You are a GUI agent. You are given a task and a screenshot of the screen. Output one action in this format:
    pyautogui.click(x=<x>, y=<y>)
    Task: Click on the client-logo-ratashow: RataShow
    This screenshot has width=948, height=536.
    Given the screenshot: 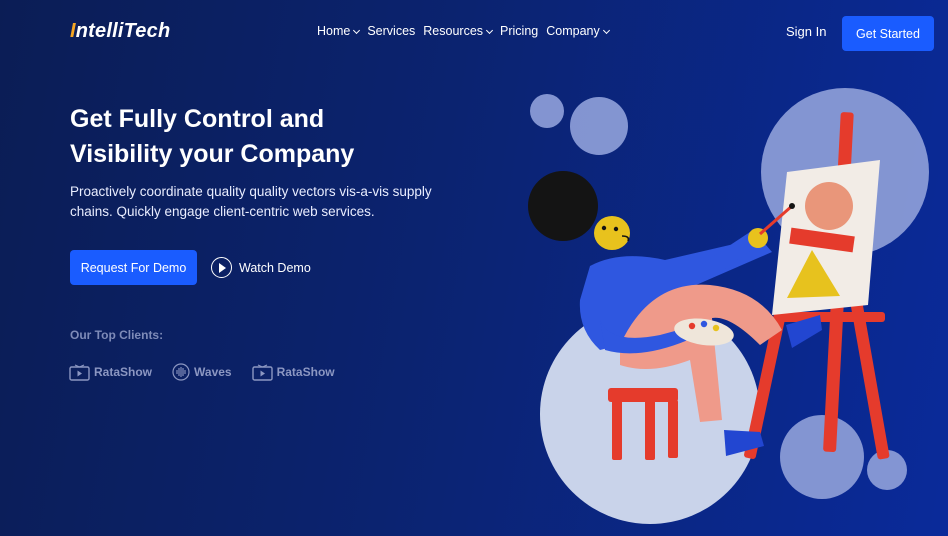 What is the action you would take?
    pyautogui.click(x=111, y=372)
    